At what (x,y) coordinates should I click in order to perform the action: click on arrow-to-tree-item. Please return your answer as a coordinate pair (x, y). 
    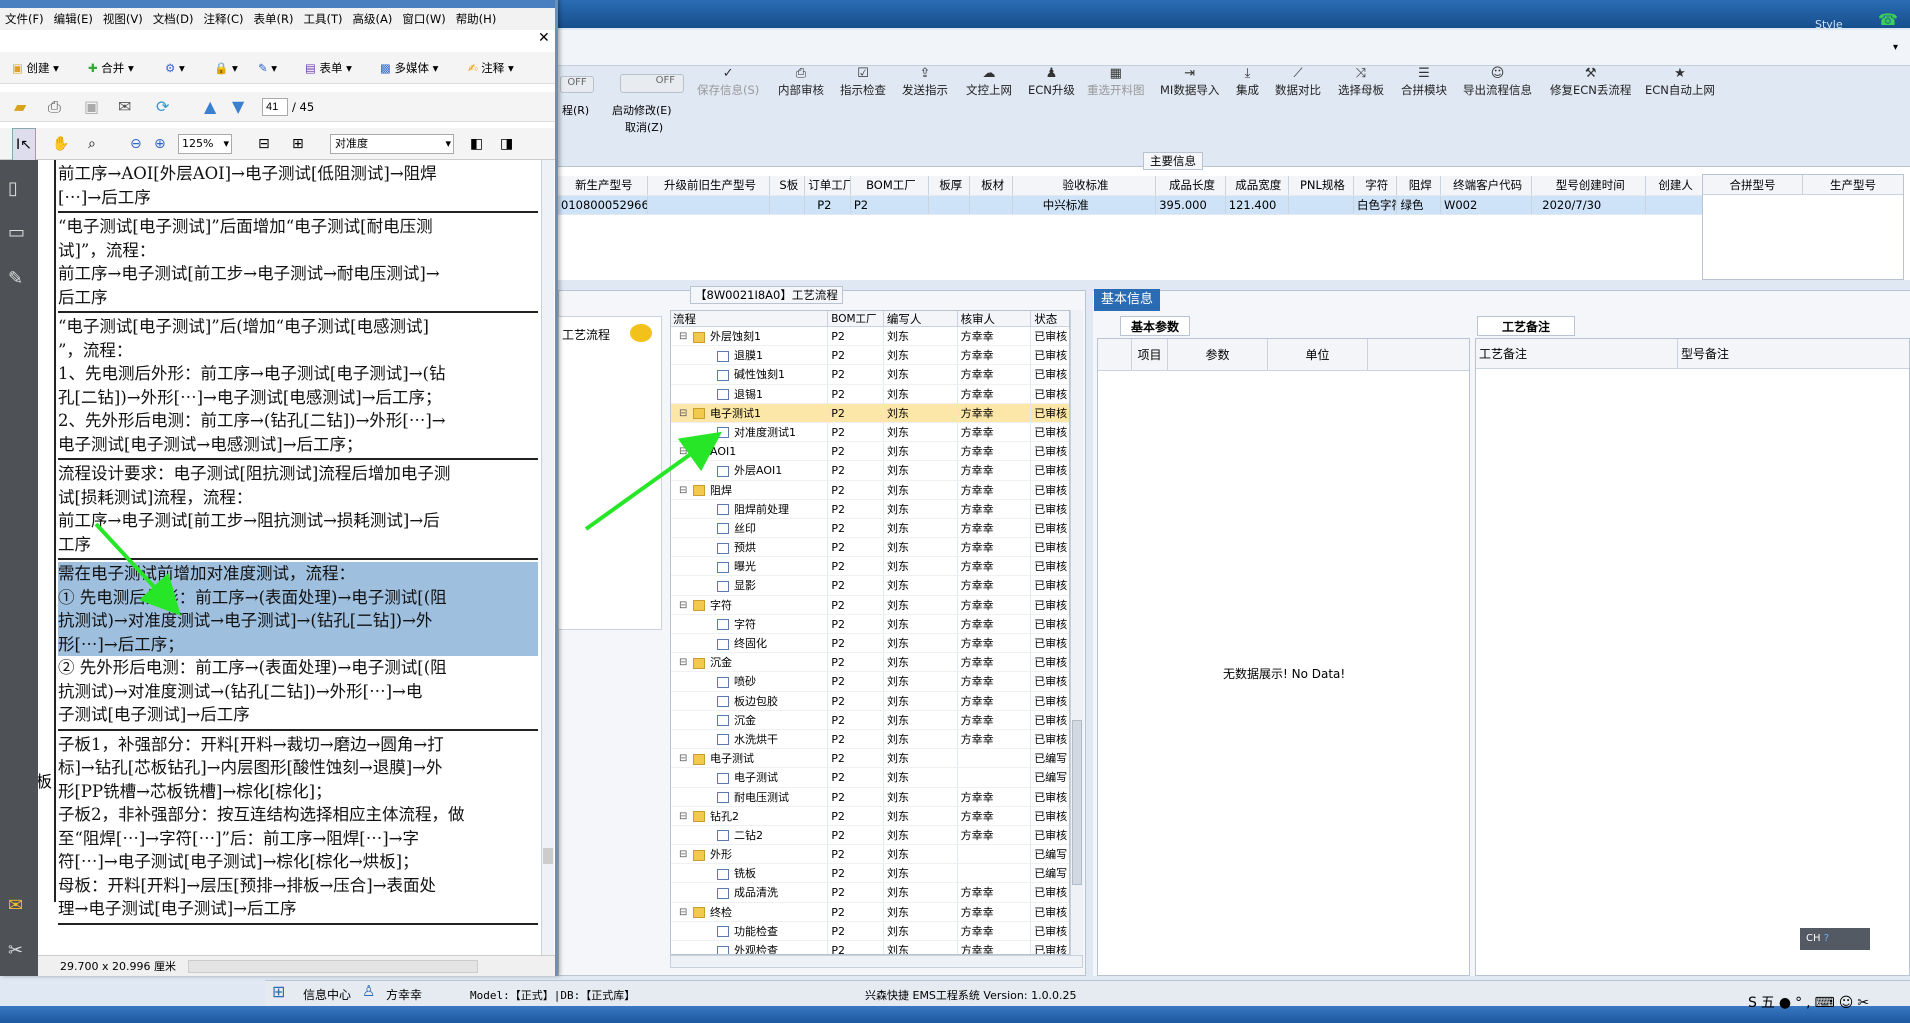
    Looking at the image, I should click on (653, 481).